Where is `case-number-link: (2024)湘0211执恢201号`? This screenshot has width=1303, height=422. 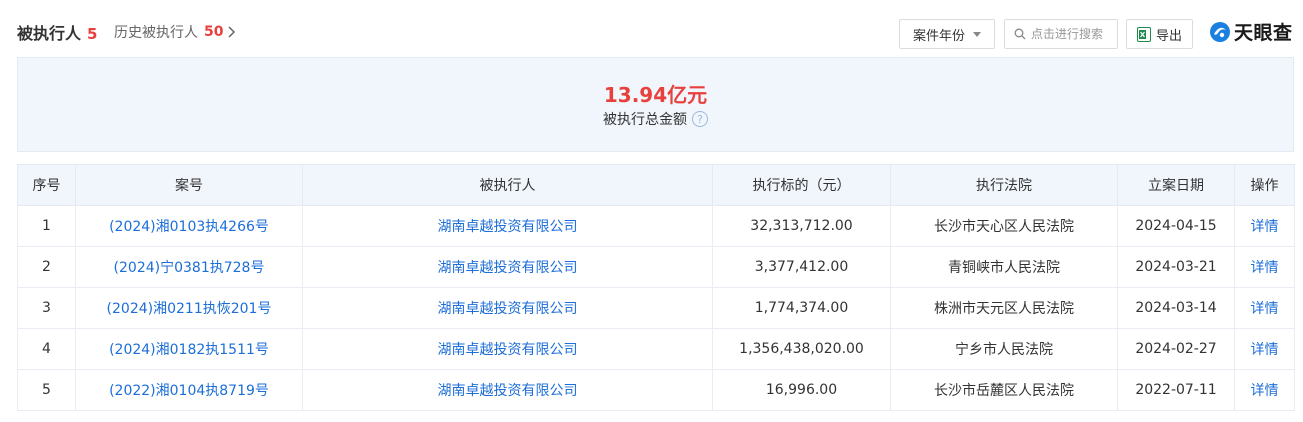 case-number-link: (2024)湘0211执恢201号 is located at coordinates (189, 308).